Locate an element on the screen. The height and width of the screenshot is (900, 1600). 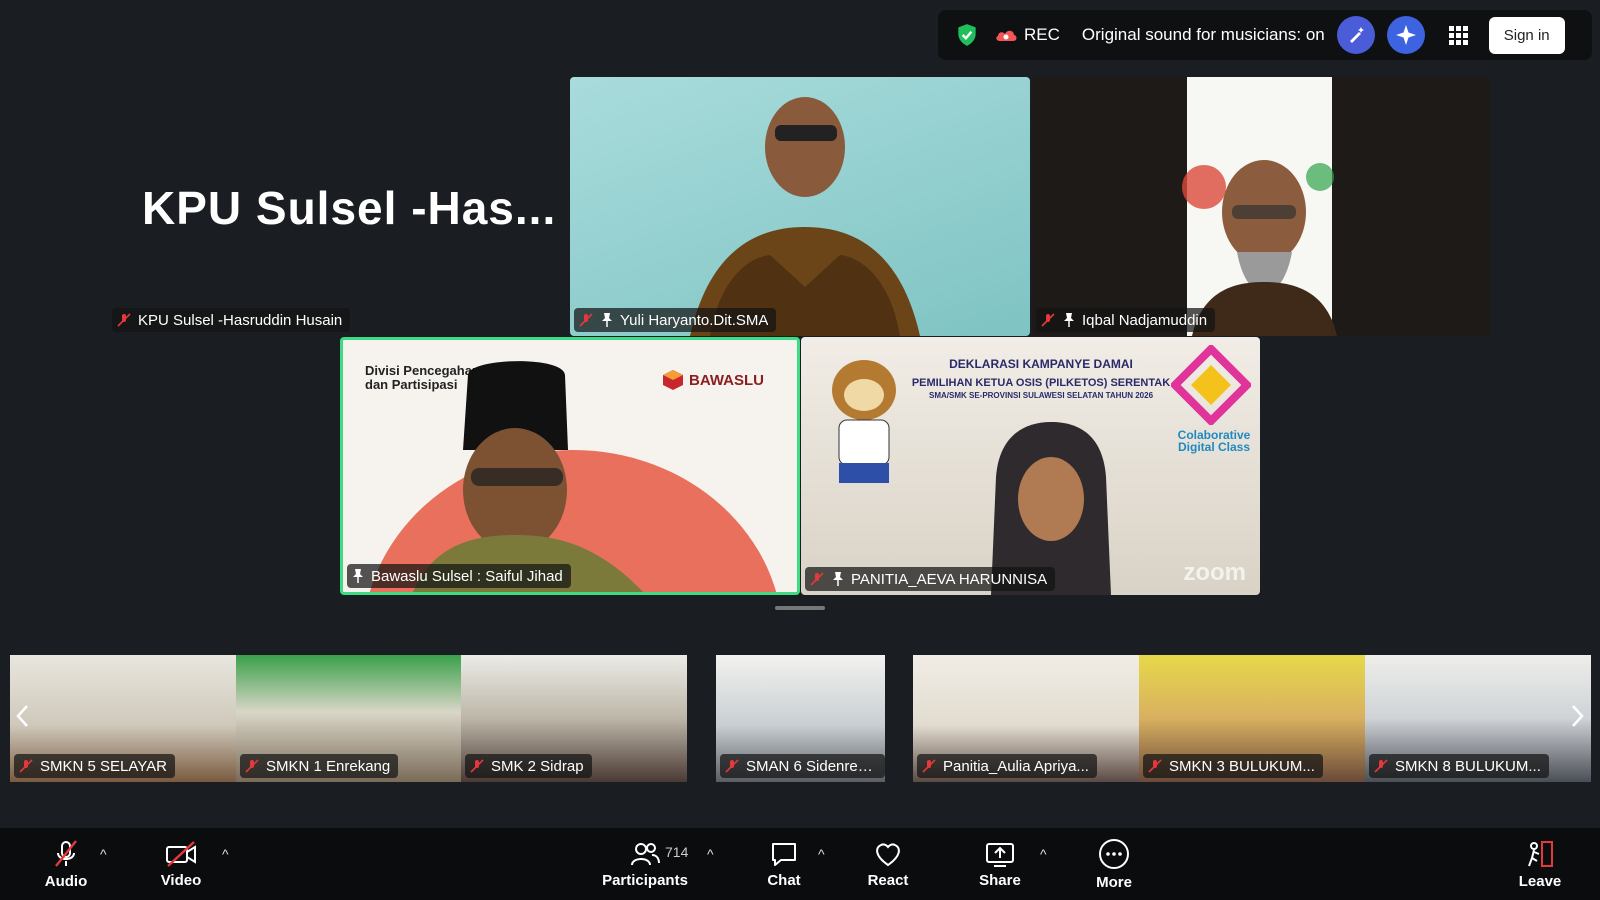
chat-options-caret: ^ is located at coordinates (821, 854).